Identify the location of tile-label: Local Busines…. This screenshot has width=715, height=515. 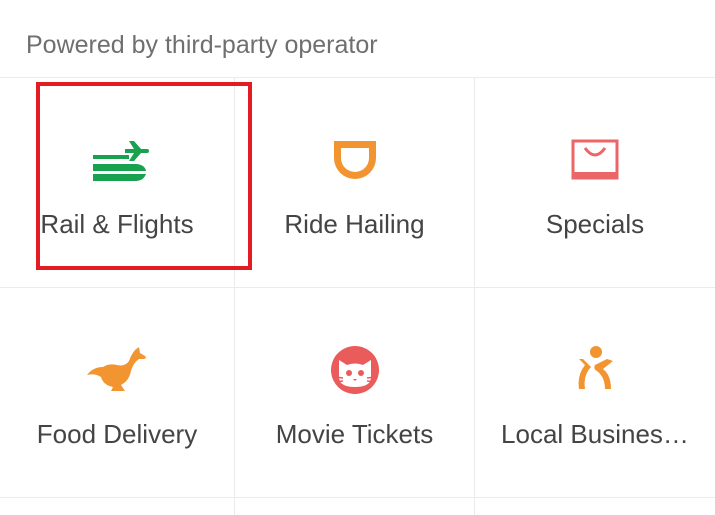
(595, 434).